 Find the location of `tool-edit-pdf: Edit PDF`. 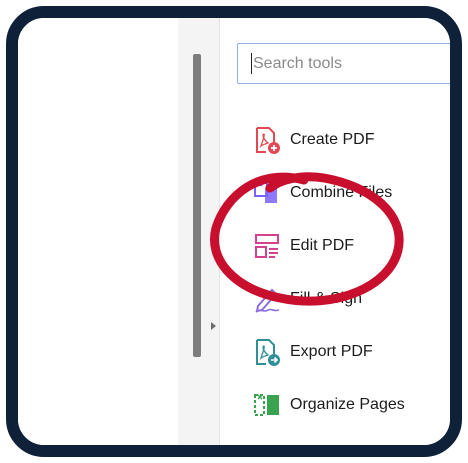

tool-edit-pdf: Edit PDF is located at coordinates (303, 246).